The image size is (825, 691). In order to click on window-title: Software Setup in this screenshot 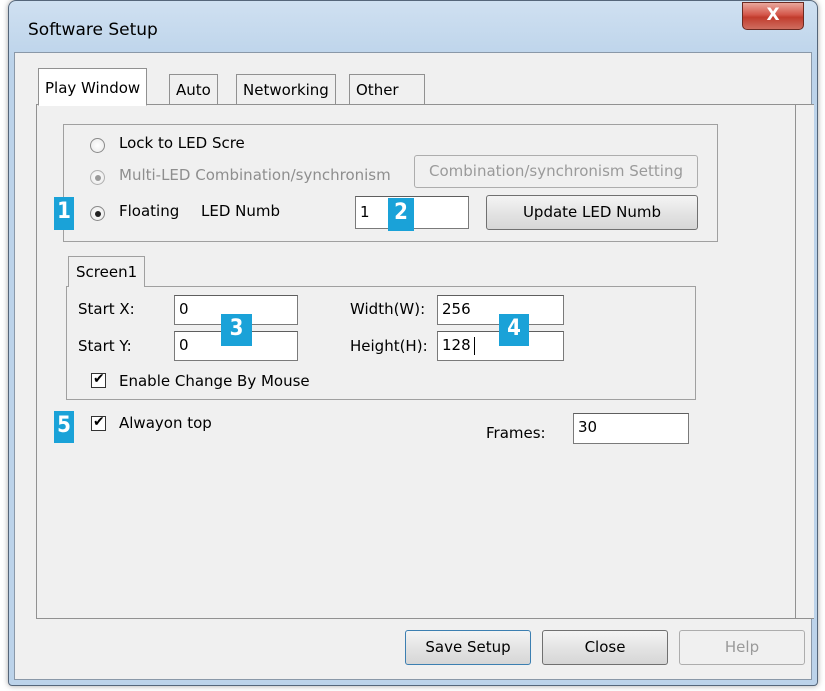, I will do `click(93, 30)`.